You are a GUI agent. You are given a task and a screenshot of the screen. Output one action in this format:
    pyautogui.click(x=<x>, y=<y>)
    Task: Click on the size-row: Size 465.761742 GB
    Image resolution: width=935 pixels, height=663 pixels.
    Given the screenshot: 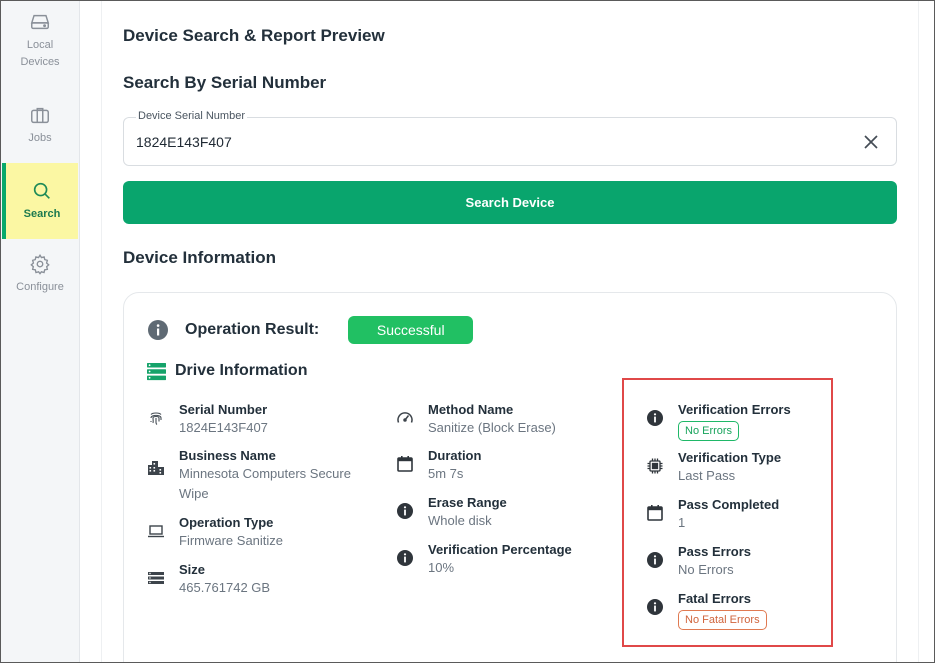 What is the action you would take?
    pyautogui.click(x=208, y=579)
    